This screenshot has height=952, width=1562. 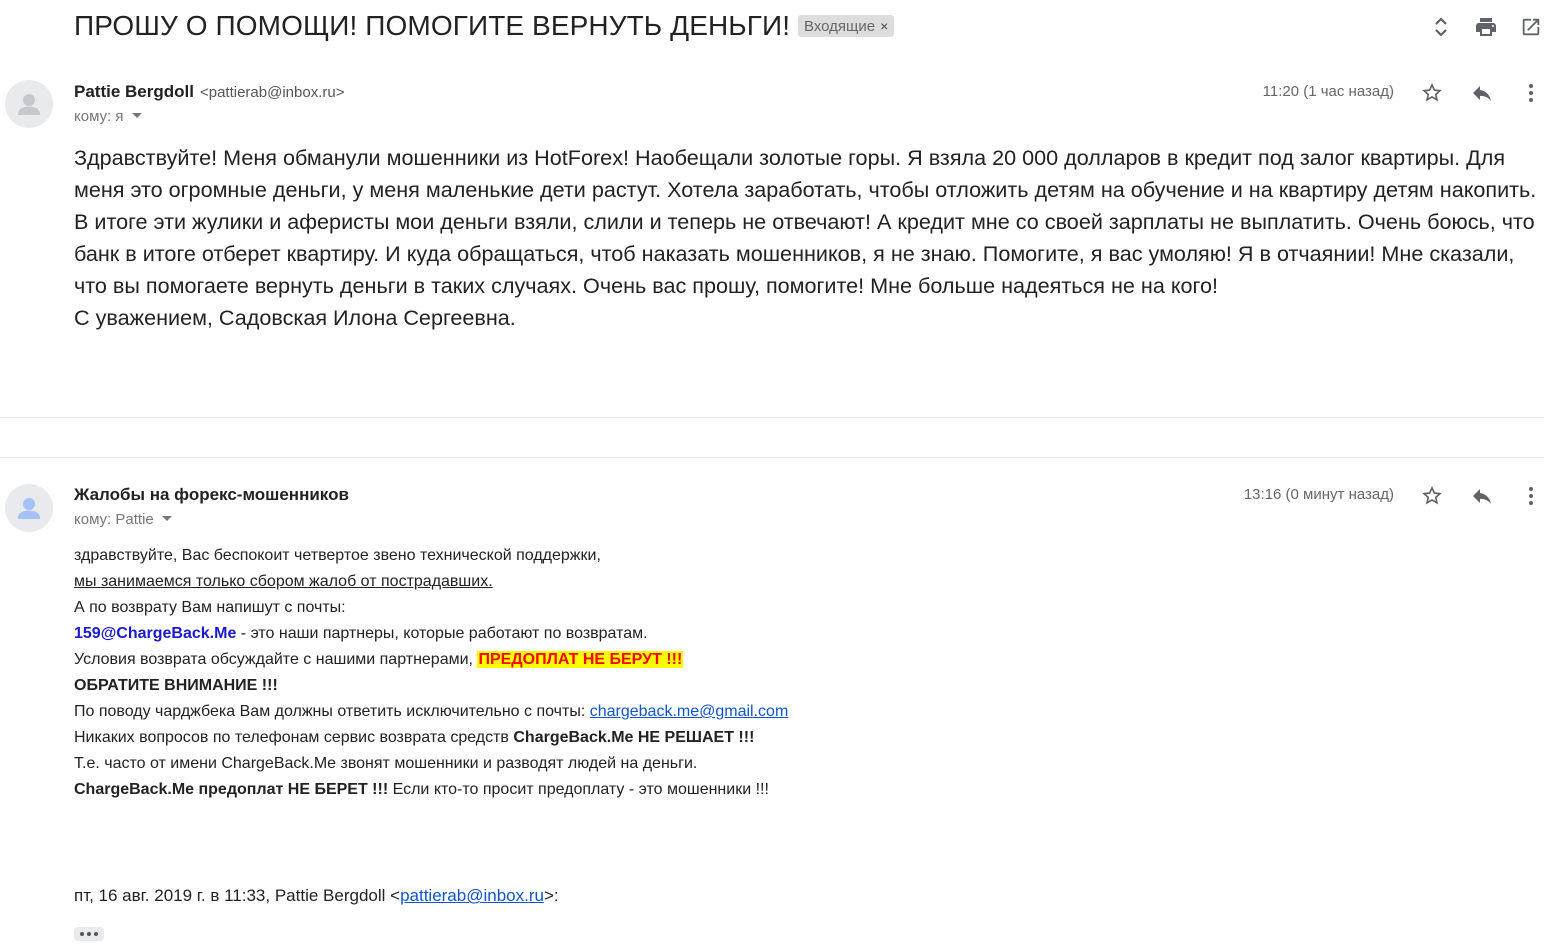 I want to click on expand-collapse-icon, so click(x=1441, y=27).